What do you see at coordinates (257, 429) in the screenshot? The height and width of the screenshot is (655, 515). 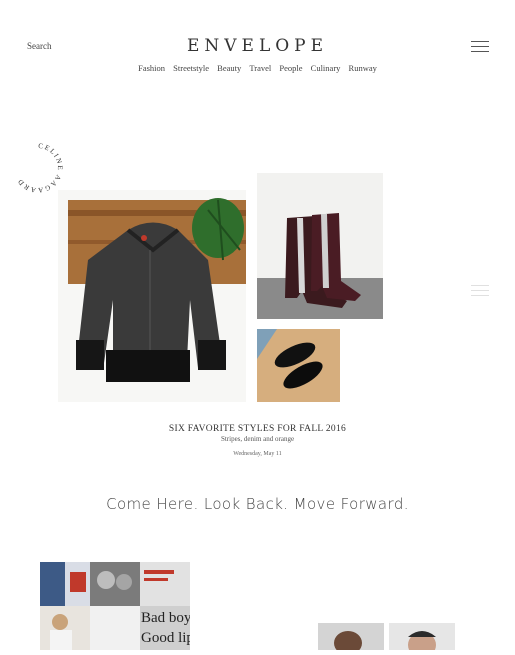 I see `feature-title: SIX FAVORITE STYLES FOR FALL 2016` at bounding box center [257, 429].